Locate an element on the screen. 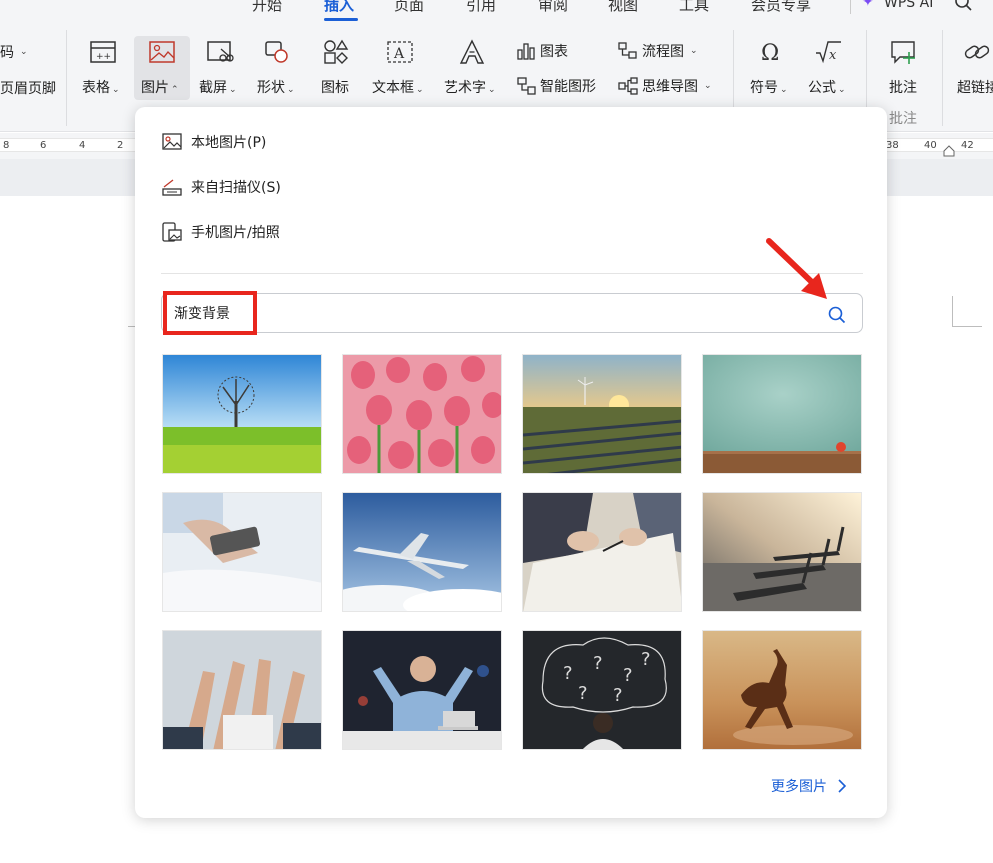 This screenshot has width=993, height=863. thumbnail-hand-phone is located at coordinates (242, 552).